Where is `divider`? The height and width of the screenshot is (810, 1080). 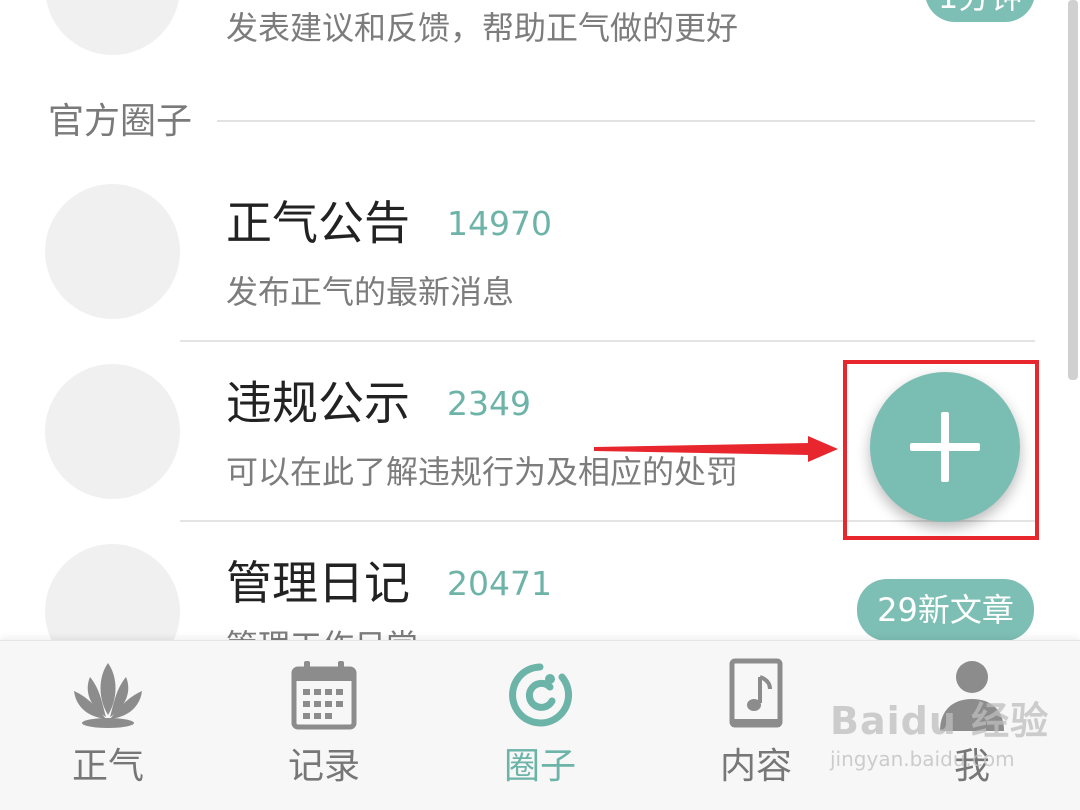 divider is located at coordinates (607, 341).